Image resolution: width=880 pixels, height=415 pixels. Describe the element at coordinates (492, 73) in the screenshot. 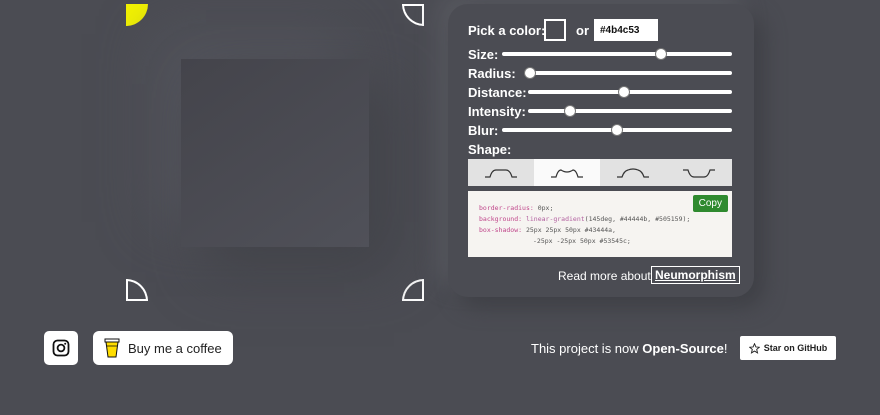

I see `radius-label: Radius:` at that location.